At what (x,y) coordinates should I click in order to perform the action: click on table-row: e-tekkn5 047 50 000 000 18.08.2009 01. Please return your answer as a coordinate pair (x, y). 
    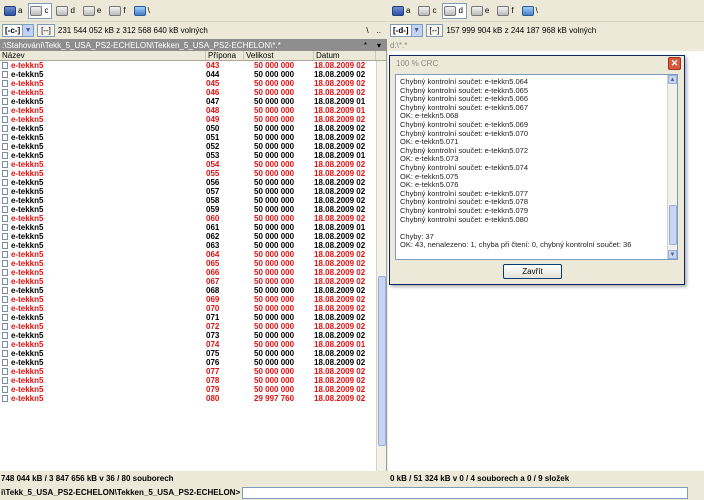
    Looking at the image, I should click on (193, 101).